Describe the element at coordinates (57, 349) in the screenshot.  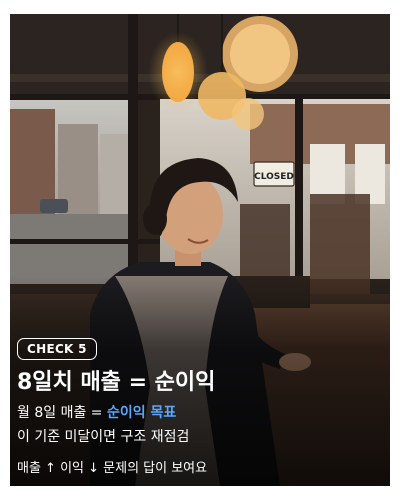
I see `check-badge: CHECK 5` at that location.